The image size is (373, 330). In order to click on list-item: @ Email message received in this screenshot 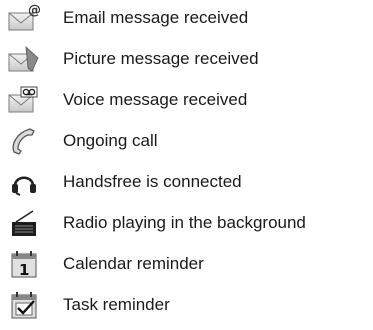, I will do `click(186, 18)`.